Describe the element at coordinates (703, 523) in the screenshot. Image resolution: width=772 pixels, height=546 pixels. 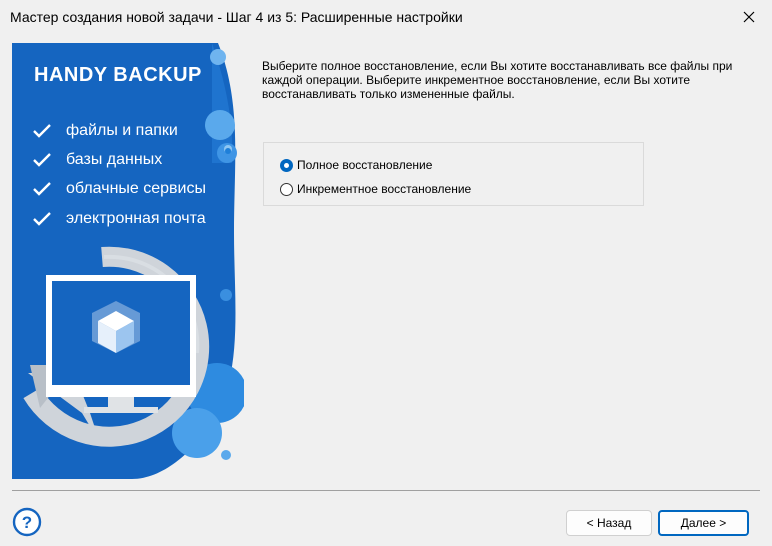
I see `next-button: Далее >` at that location.